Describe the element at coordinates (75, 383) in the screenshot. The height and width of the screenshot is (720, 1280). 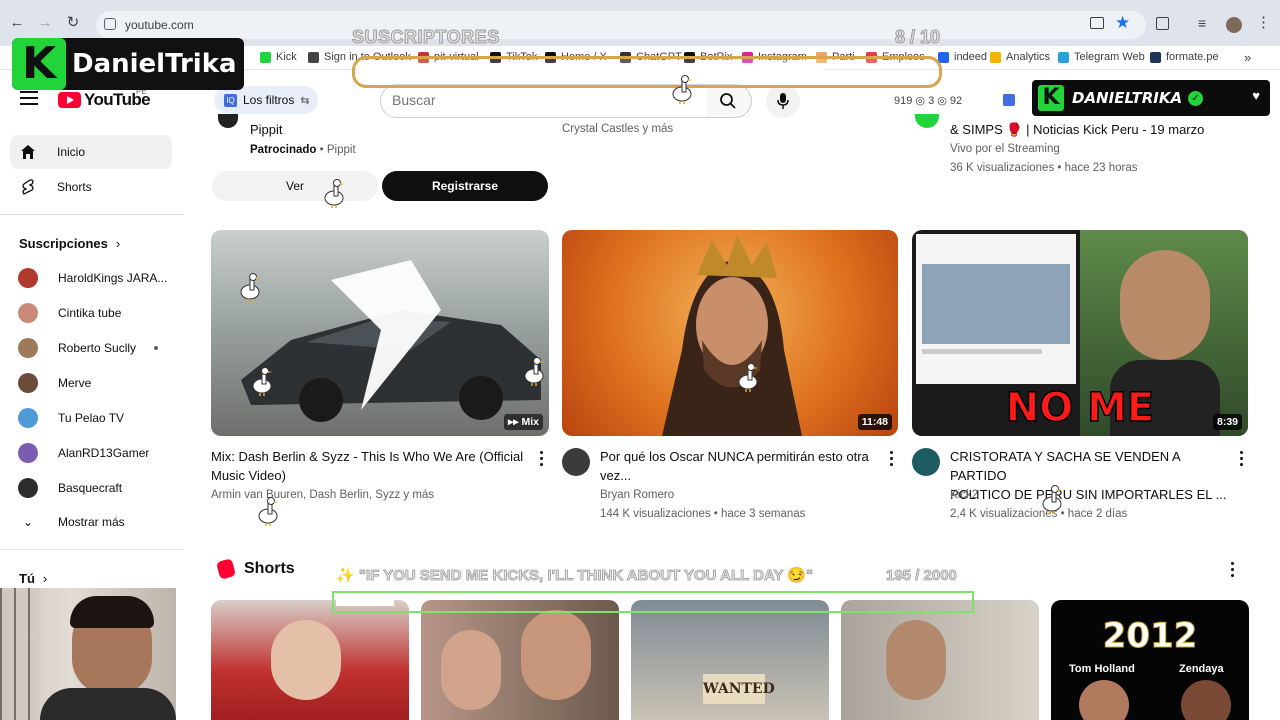
I see `subscription-label: Merve` at that location.